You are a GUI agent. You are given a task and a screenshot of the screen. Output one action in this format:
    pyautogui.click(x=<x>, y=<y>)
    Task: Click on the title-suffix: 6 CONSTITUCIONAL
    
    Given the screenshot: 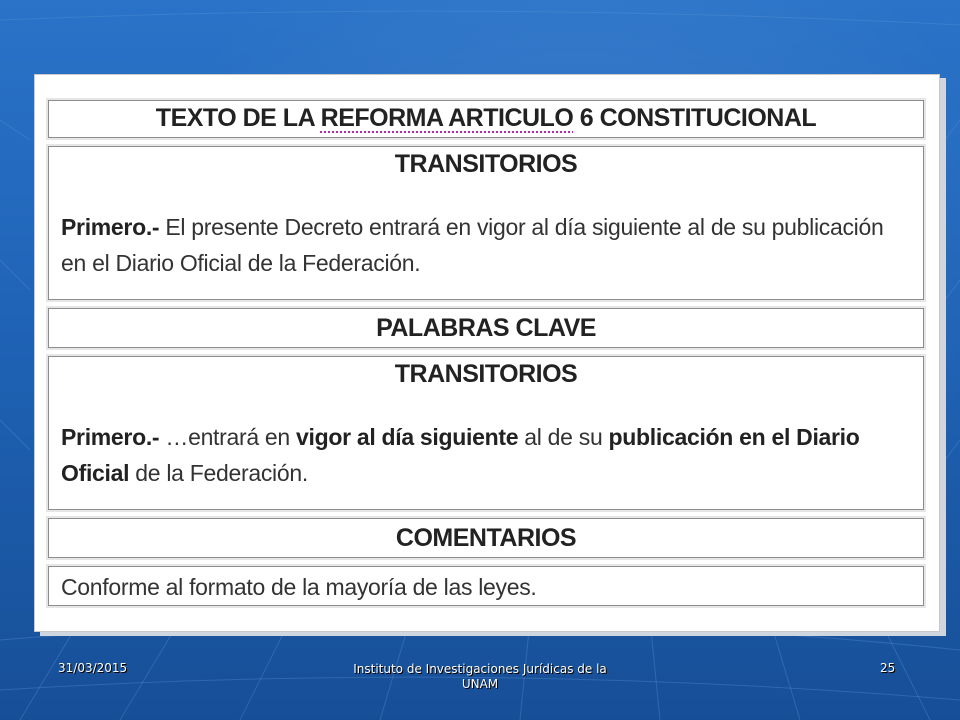 What is the action you would take?
    pyautogui.click(x=695, y=118)
    